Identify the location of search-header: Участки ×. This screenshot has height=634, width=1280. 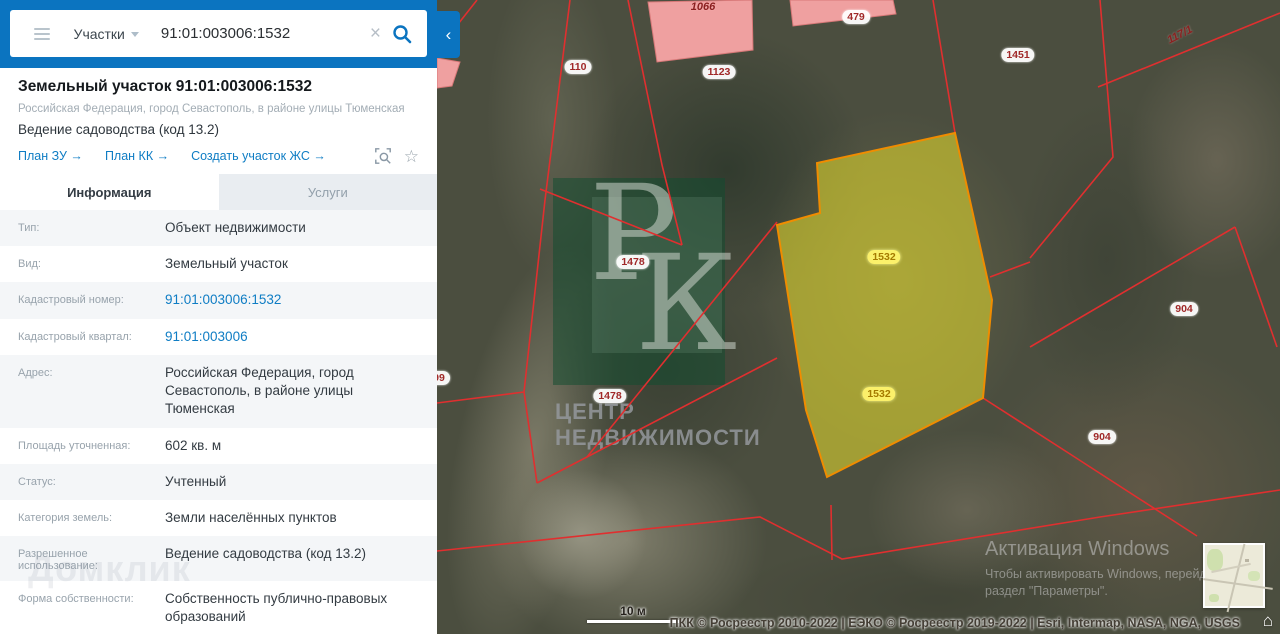
(218, 34).